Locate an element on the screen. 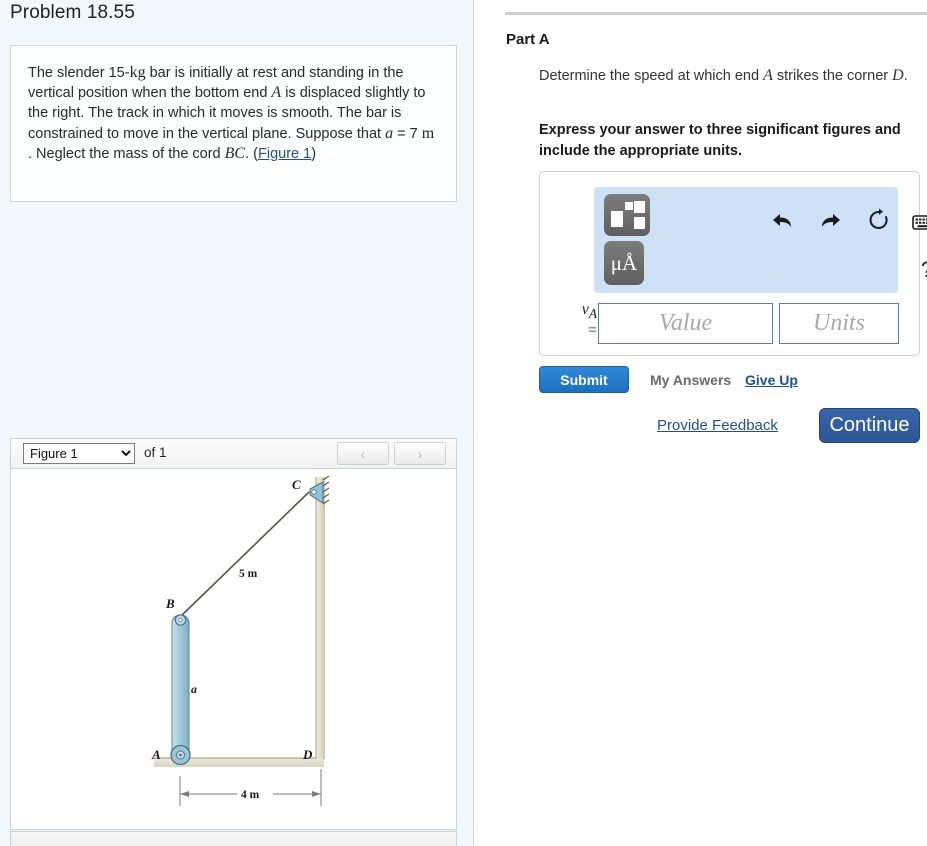 The width and height of the screenshot is (927, 846). provide-feedback-link: Provide Feedback is located at coordinates (717, 425).